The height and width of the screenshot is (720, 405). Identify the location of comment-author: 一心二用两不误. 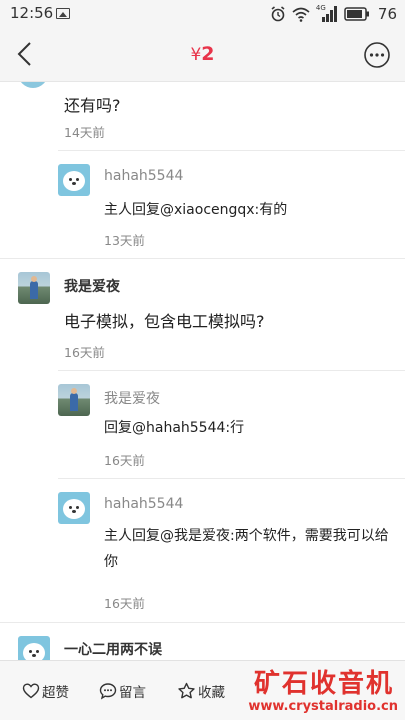
(113, 649).